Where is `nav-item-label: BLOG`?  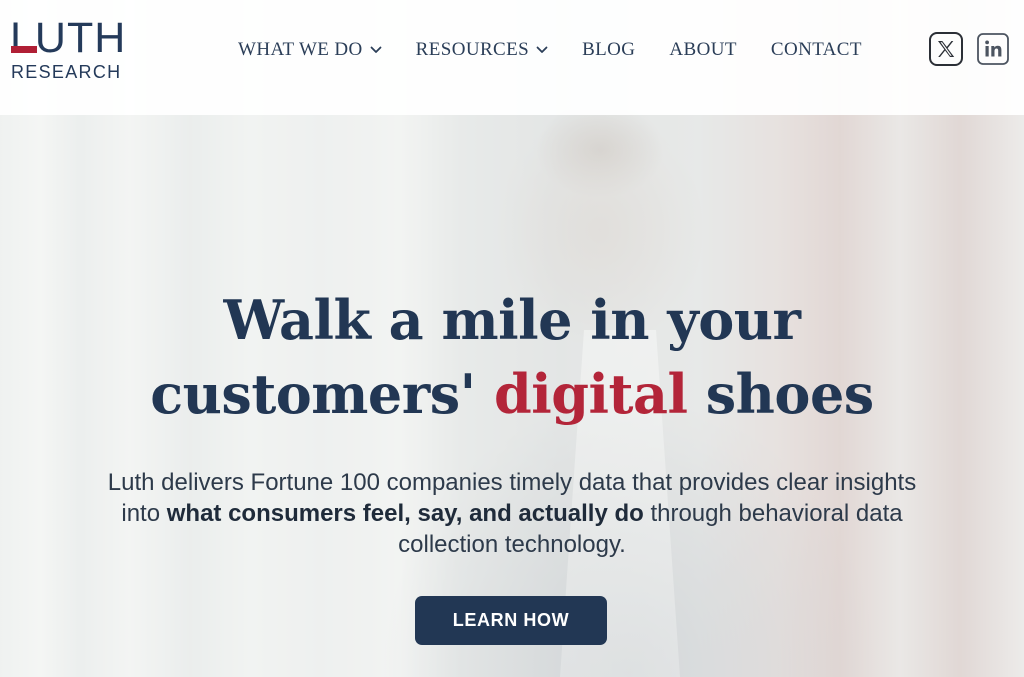
nav-item-label: BLOG is located at coordinates (609, 49).